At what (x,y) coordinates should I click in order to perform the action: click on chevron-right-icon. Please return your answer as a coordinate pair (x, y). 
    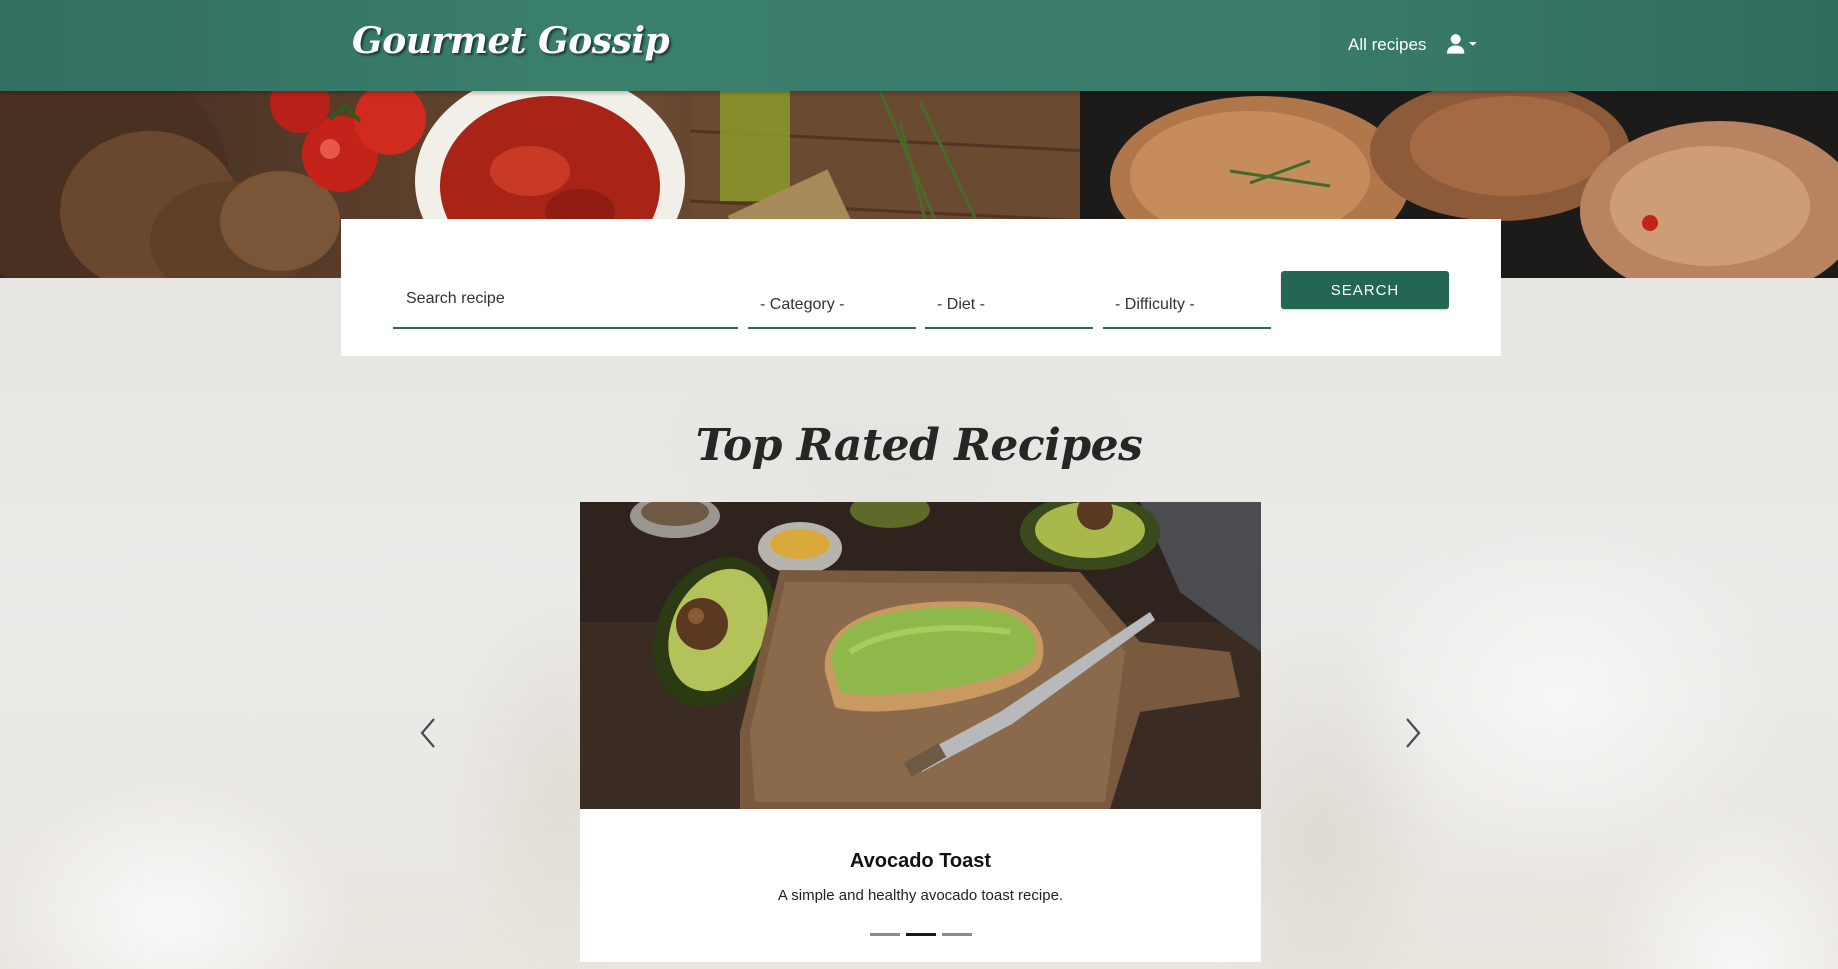
    Looking at the image, I should click on (1413, 733).